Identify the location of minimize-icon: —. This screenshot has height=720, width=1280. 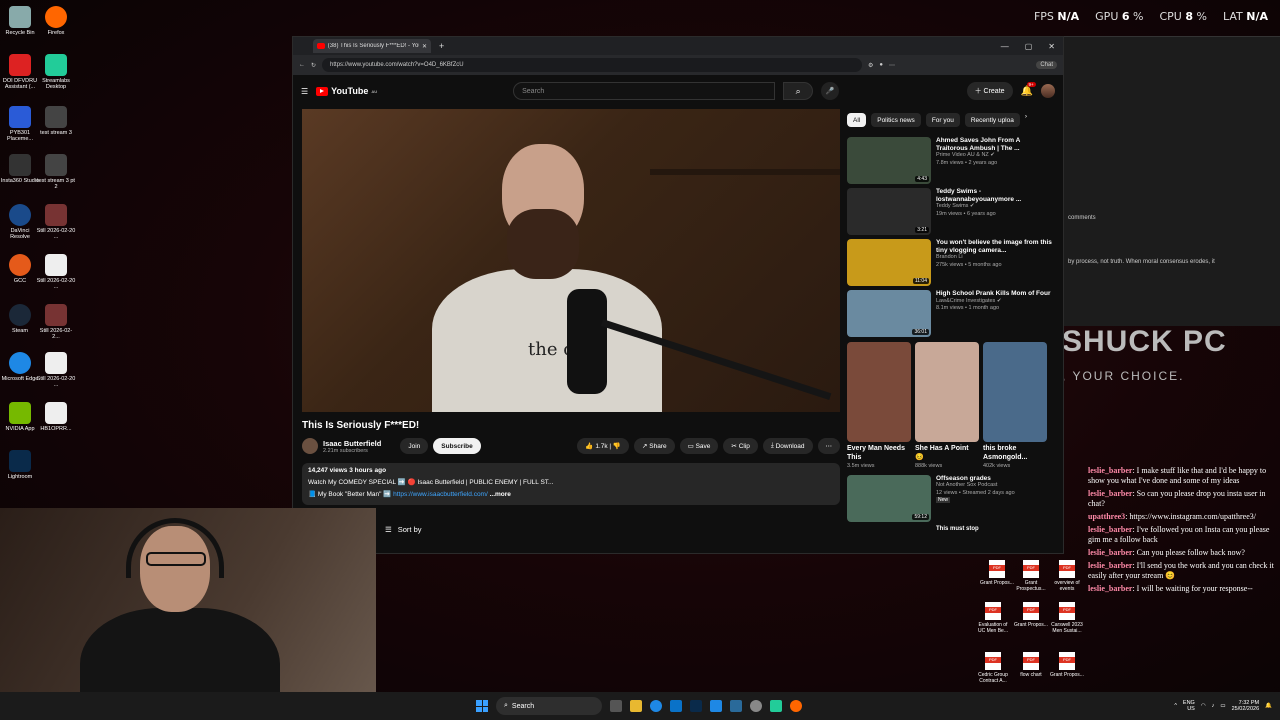
(1005, 46).